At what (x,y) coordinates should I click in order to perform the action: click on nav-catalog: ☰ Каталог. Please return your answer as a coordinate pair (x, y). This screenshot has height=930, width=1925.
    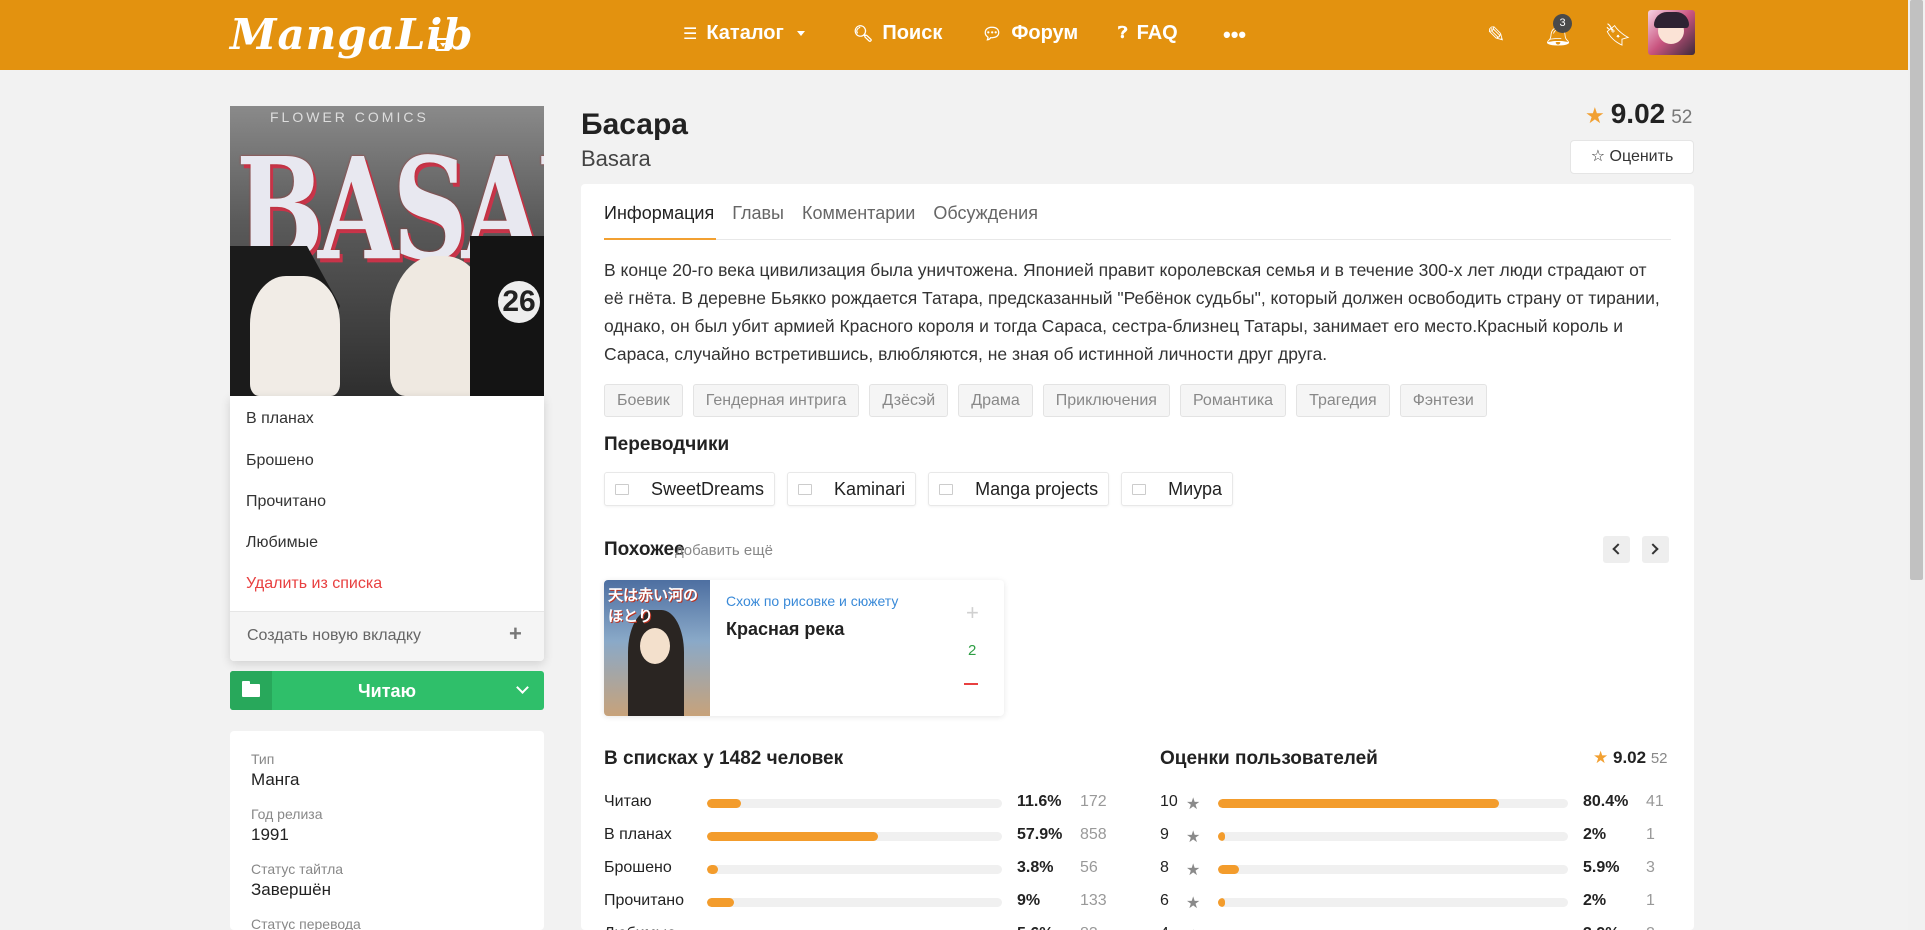
    Looking at the image, I should click on (744, 33).